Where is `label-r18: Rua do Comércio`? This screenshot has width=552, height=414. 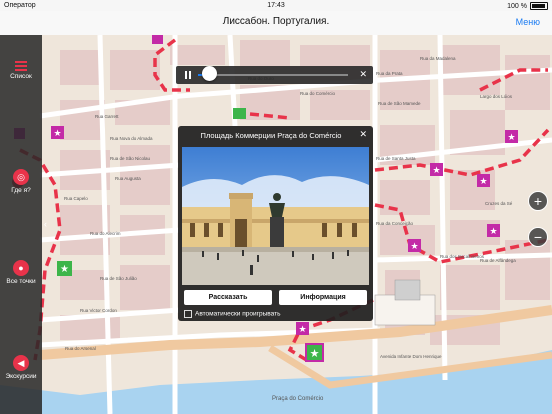 label-r18: Rua do Comércio is located at coordinates (318, 93).